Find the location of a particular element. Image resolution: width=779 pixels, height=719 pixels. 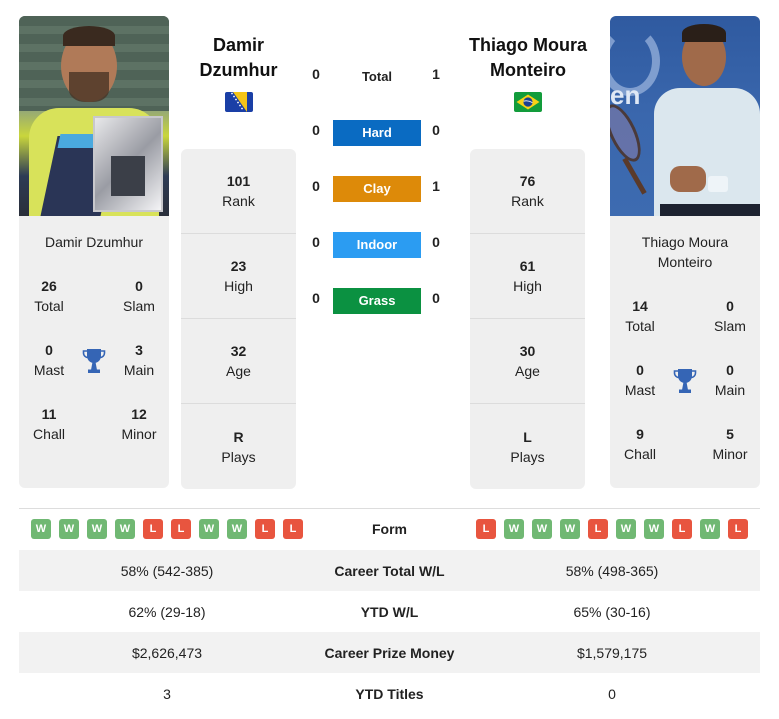

surface-indoor-button: Indoor is located at coordinates (377, 245).